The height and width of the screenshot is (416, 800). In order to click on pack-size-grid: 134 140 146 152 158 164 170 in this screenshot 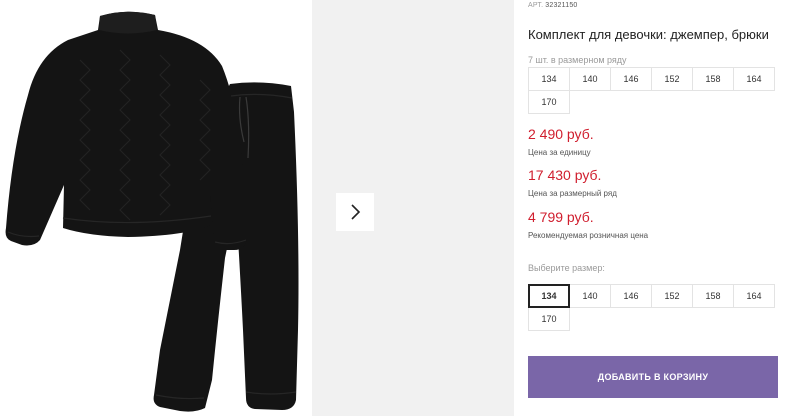, I will do `click(654, 90)`.